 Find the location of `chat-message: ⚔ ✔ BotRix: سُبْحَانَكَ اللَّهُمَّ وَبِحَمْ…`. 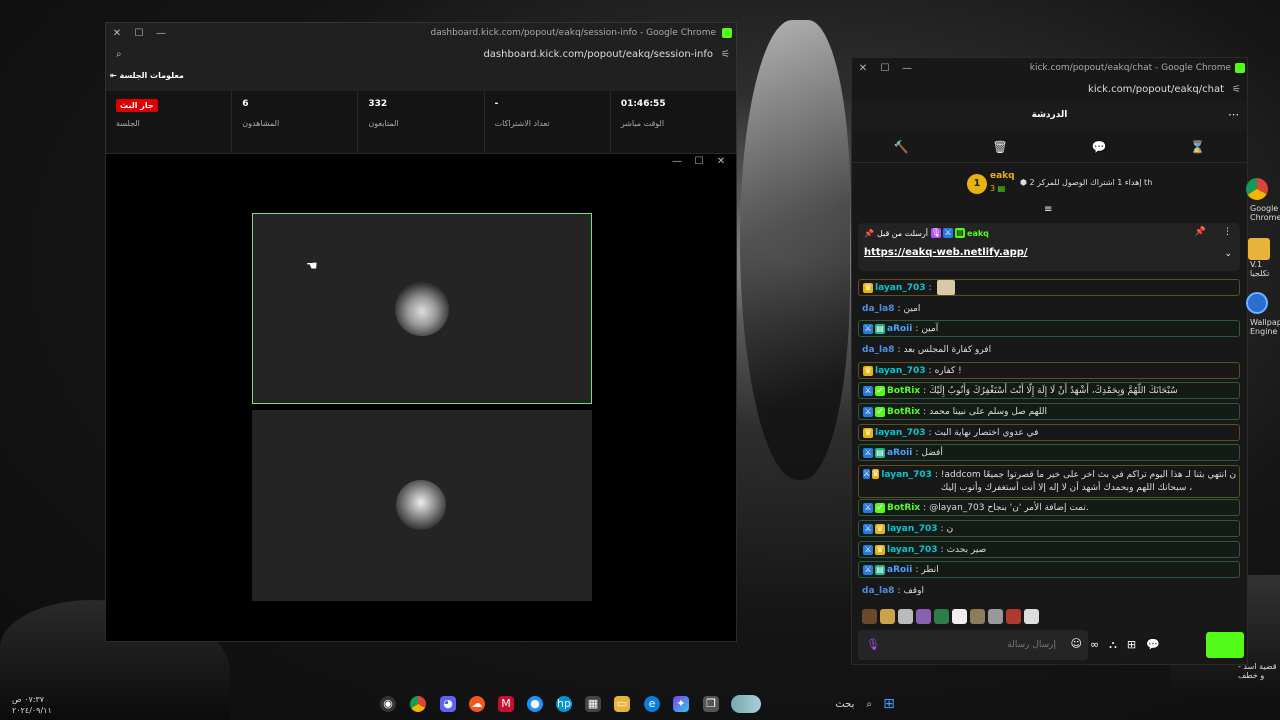

chat-message: ⚔ ✔ BotRix: سُبْحَانَكَ اللَّهُمَّ وَبِحَمْ… is located at coordinates (1049, 390).